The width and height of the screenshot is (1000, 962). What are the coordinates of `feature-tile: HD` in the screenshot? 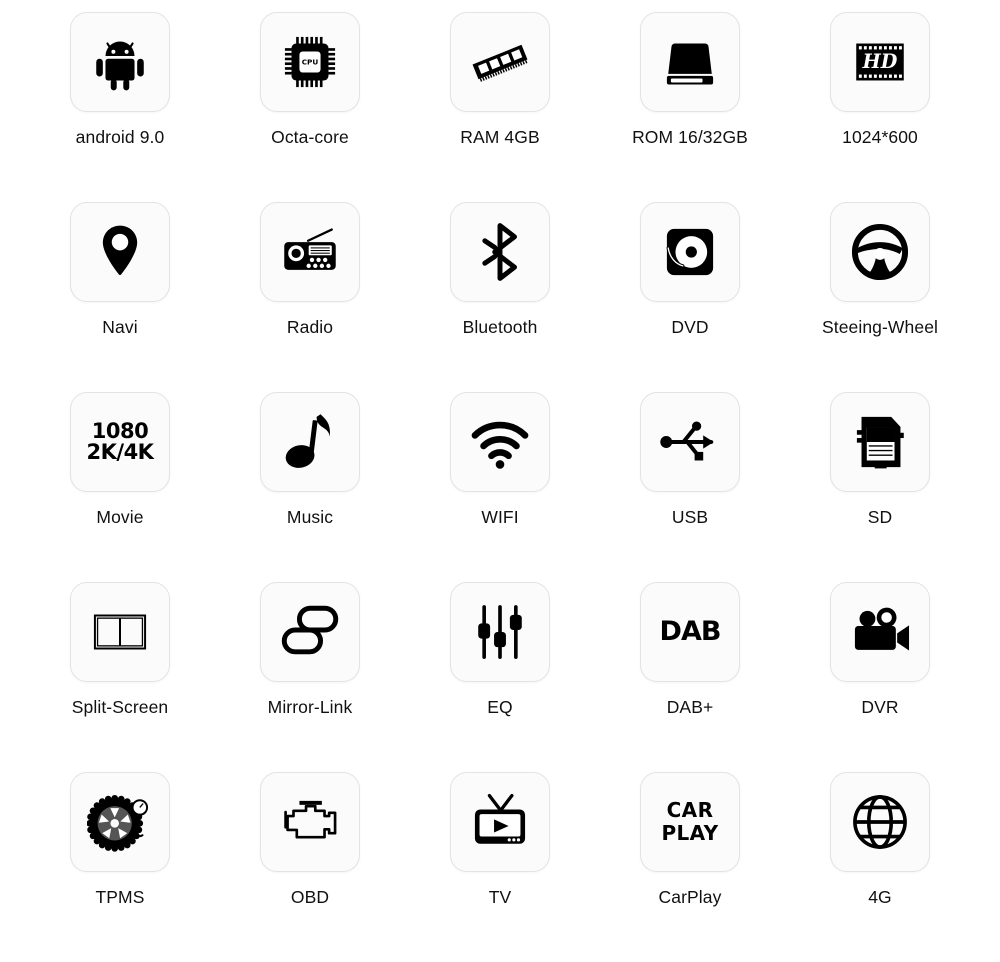 It's located at (880, 62).